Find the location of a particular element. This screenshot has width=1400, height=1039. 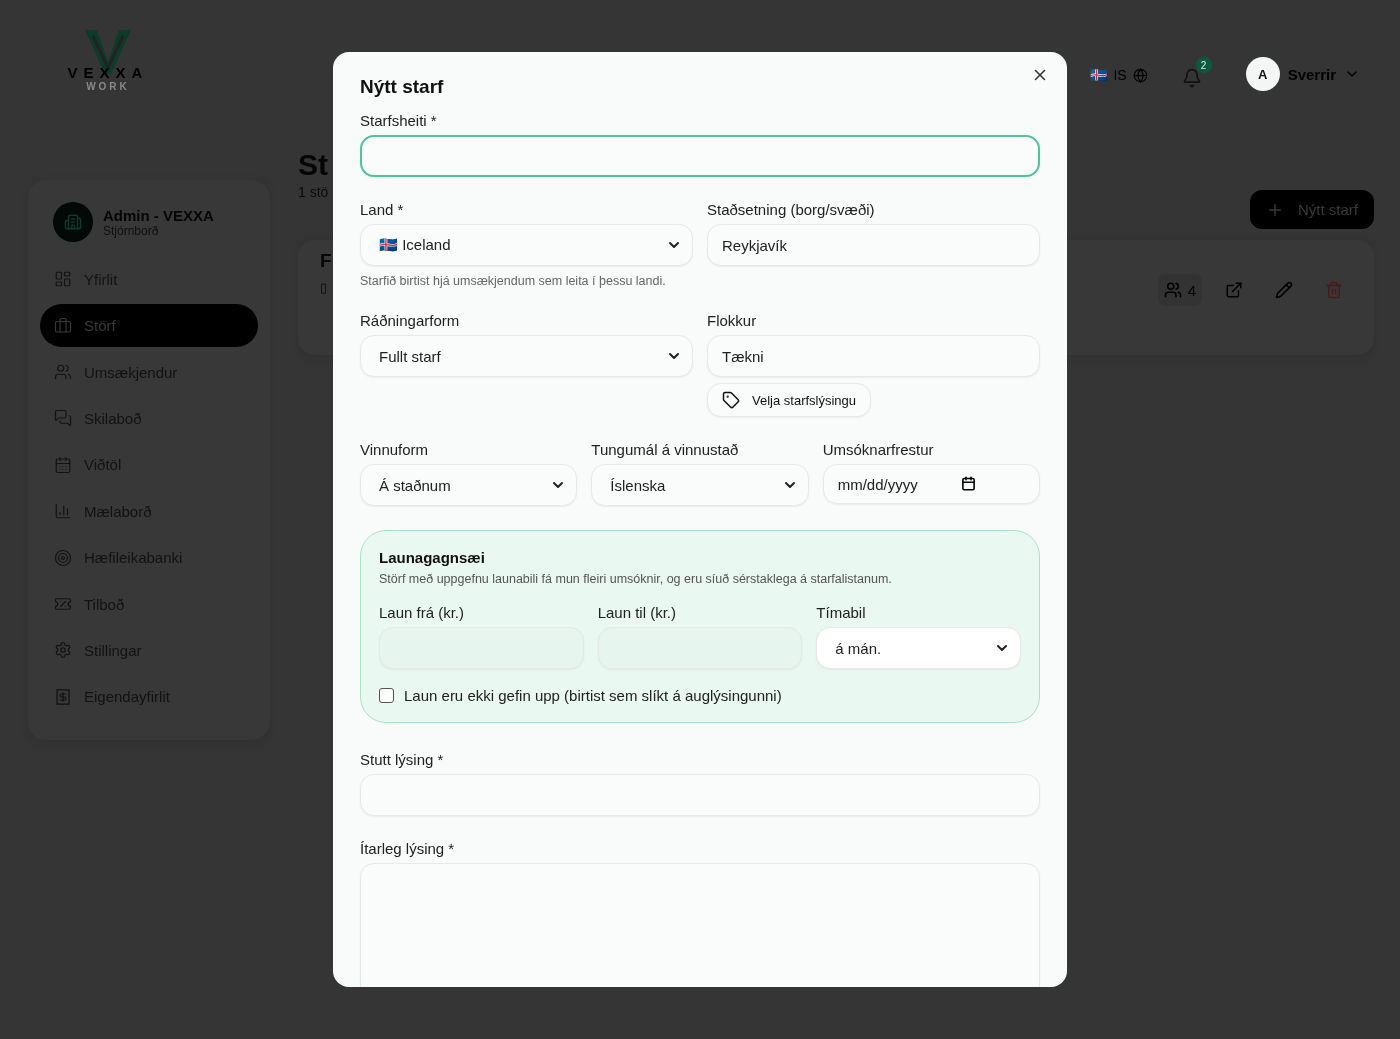

pencil-icon is located at coordinates (1284, 290).